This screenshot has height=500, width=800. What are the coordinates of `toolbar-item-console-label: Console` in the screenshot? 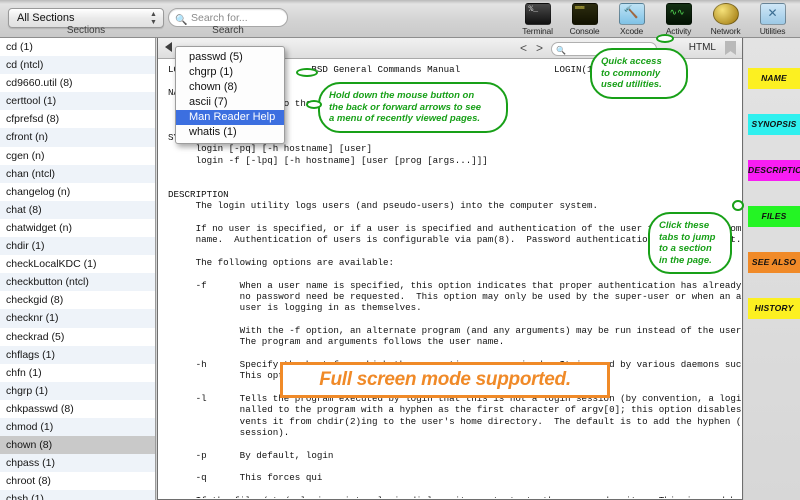 It's located at (584, 31).